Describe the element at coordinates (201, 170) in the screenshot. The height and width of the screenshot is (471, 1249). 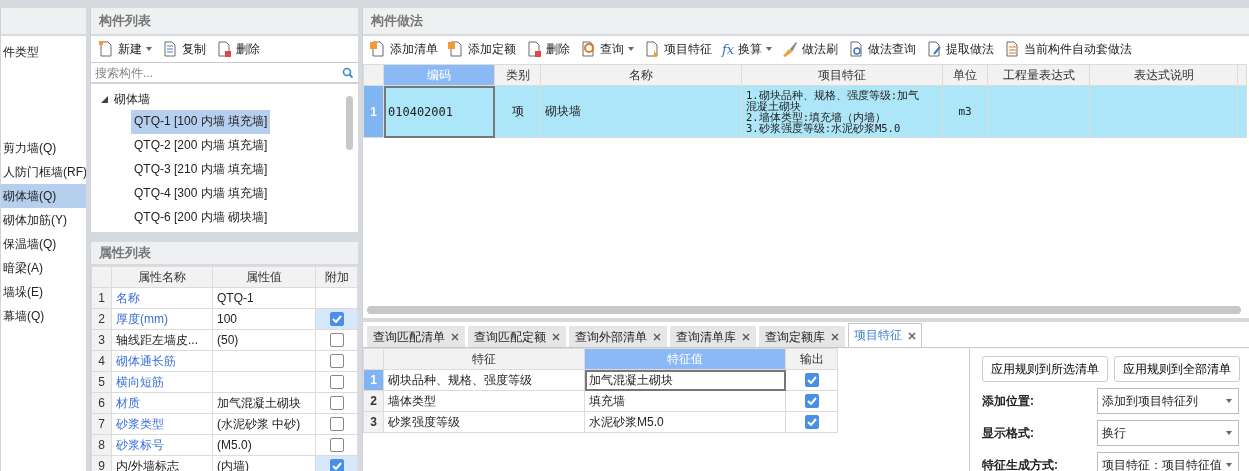
I see `tree-item: QTQ-3 [210 内墙 填充墙]` at that location.